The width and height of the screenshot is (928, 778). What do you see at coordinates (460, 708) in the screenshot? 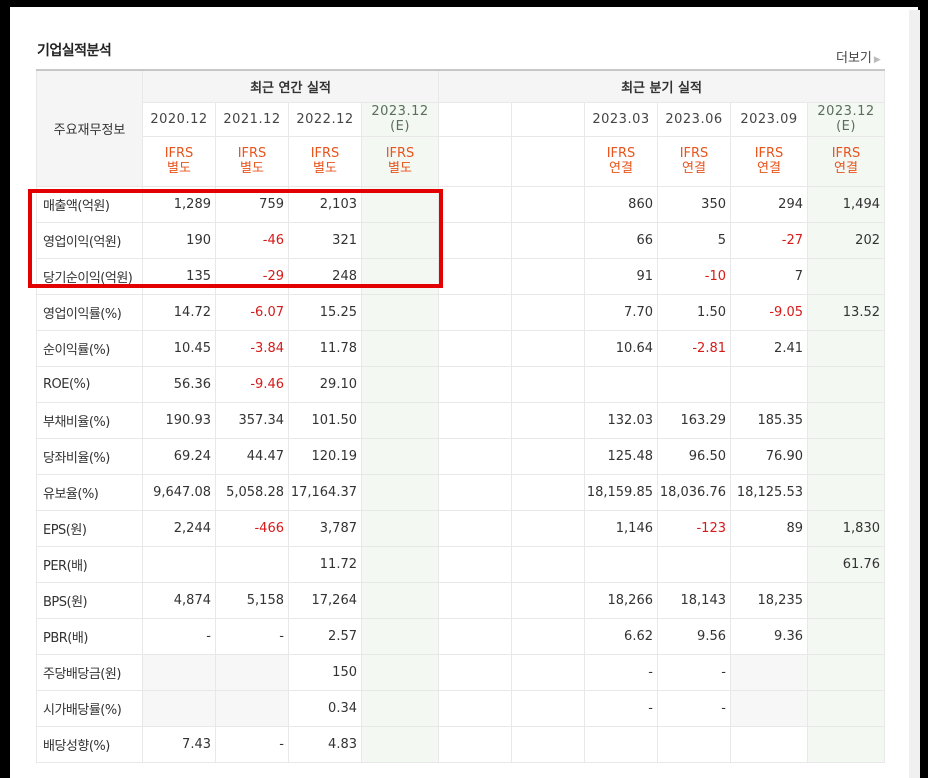
I see `table-row: 시가배당률(%) 0.34 - -` at bounding box center [460, 708].